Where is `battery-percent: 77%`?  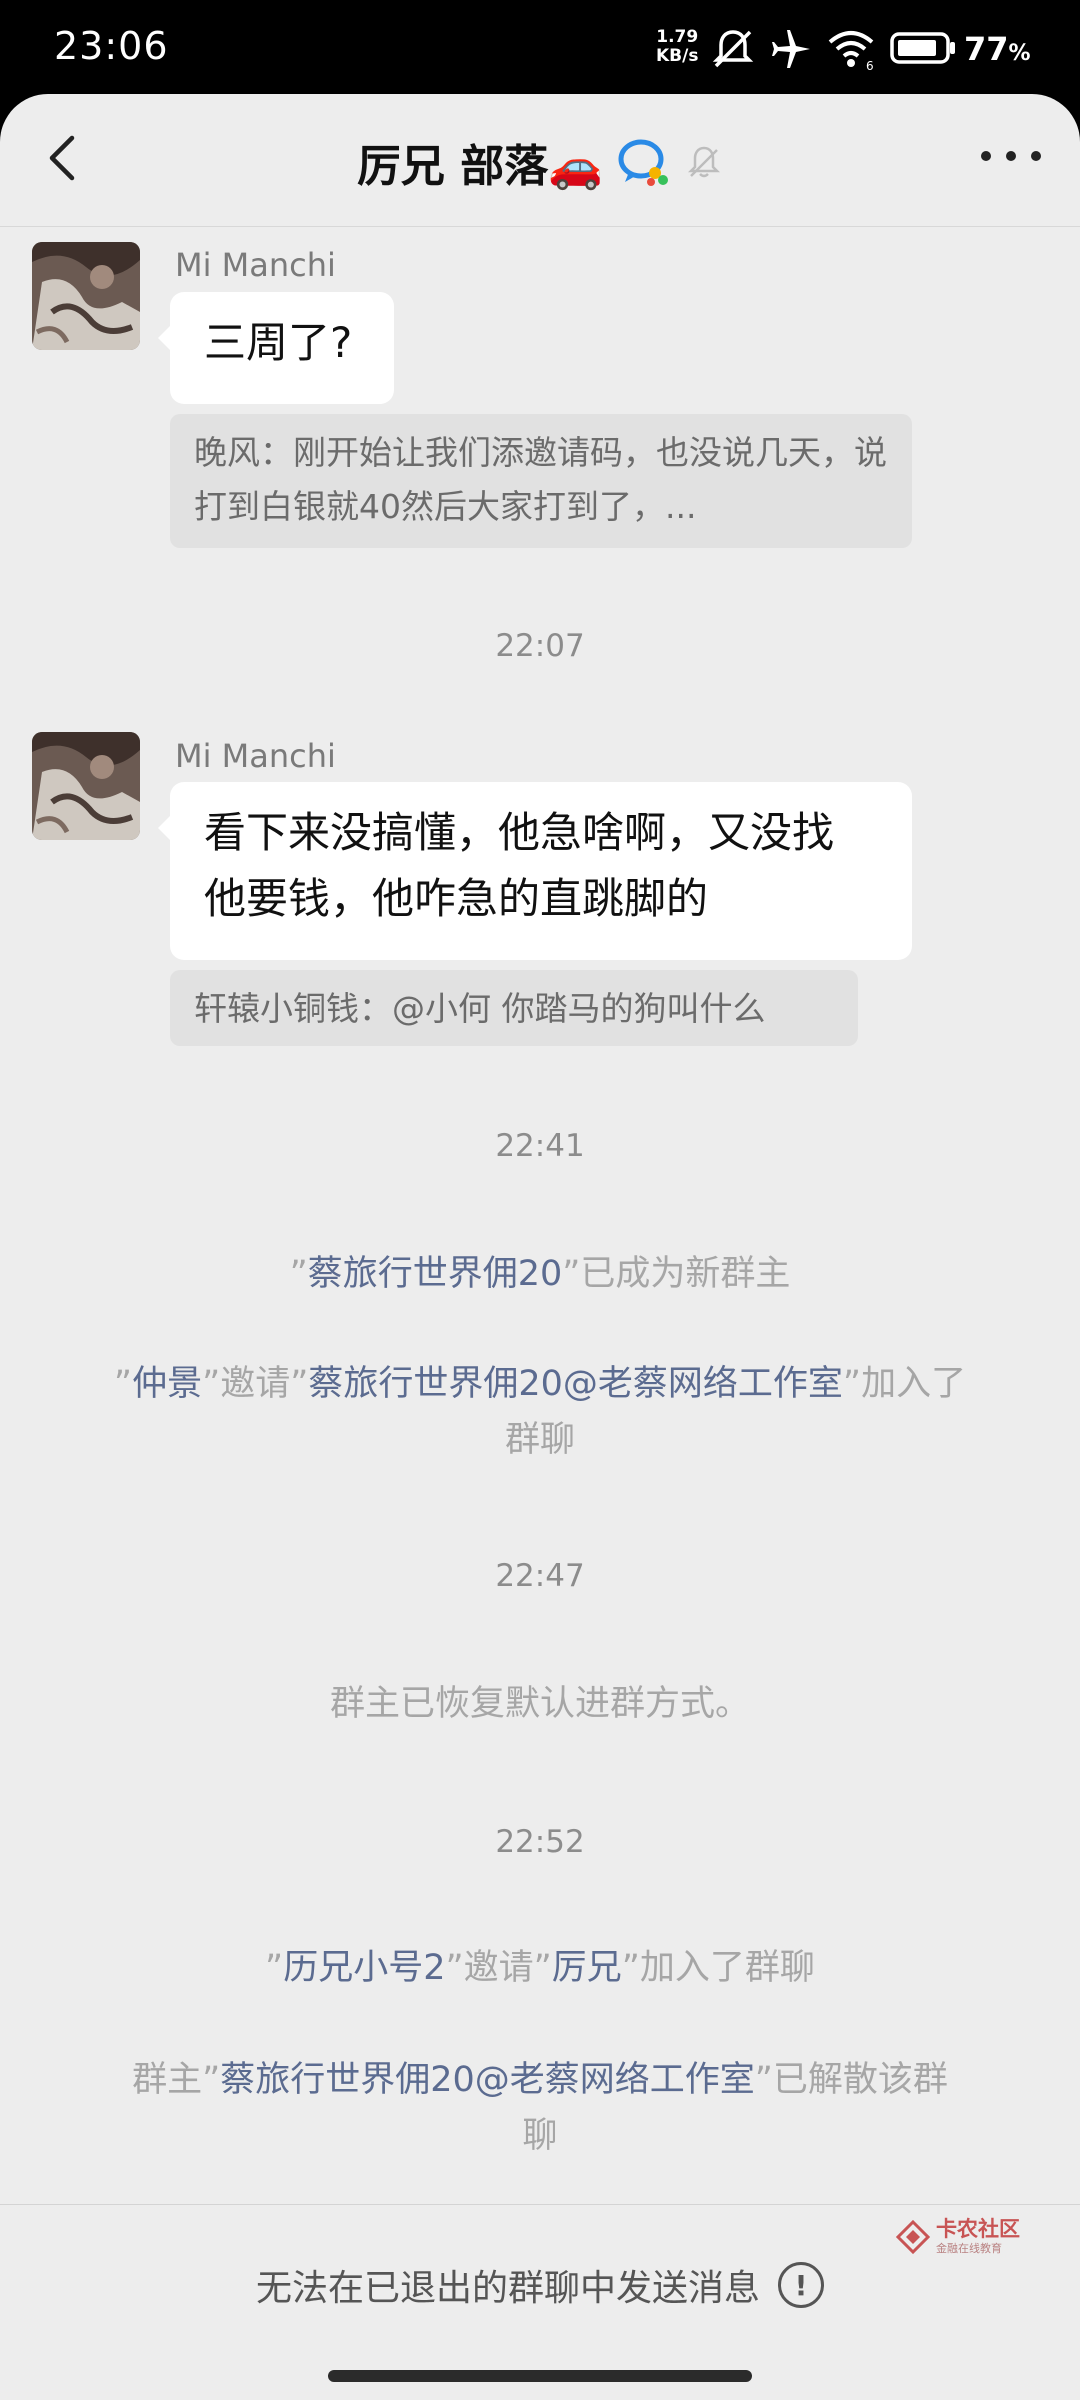
battery-percent: 77% is located at coordinates (997, 49).